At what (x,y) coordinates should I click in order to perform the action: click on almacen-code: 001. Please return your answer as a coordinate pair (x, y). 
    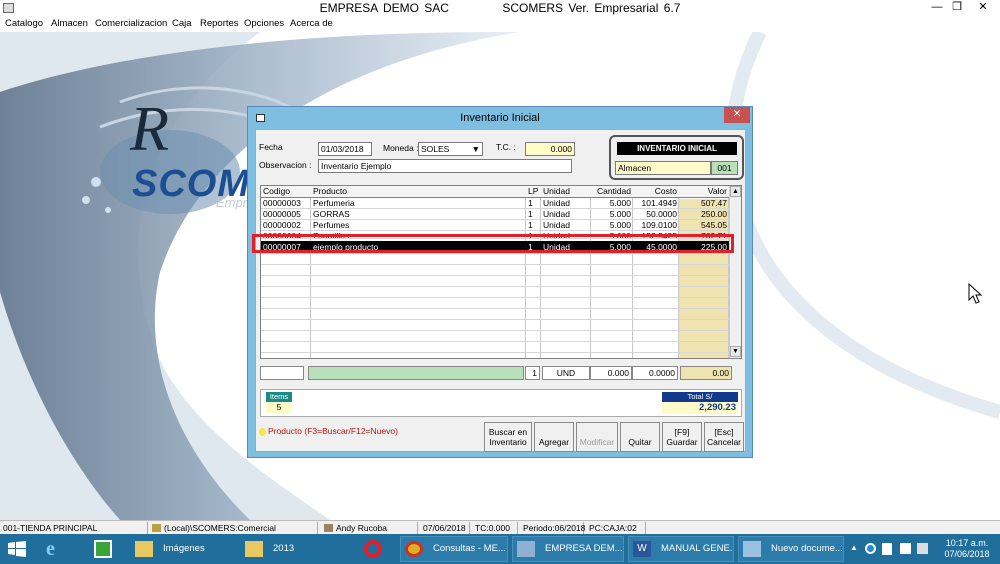
    Looking at the image, I should click on (724, 168).